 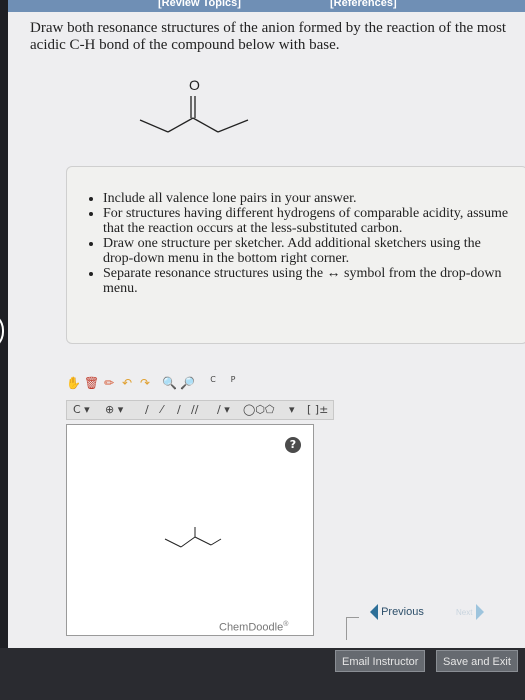 What do you see at coordinates (2, 331) in the screenshot?
I see `side-tab-handle` at bounding box center [2, 331].